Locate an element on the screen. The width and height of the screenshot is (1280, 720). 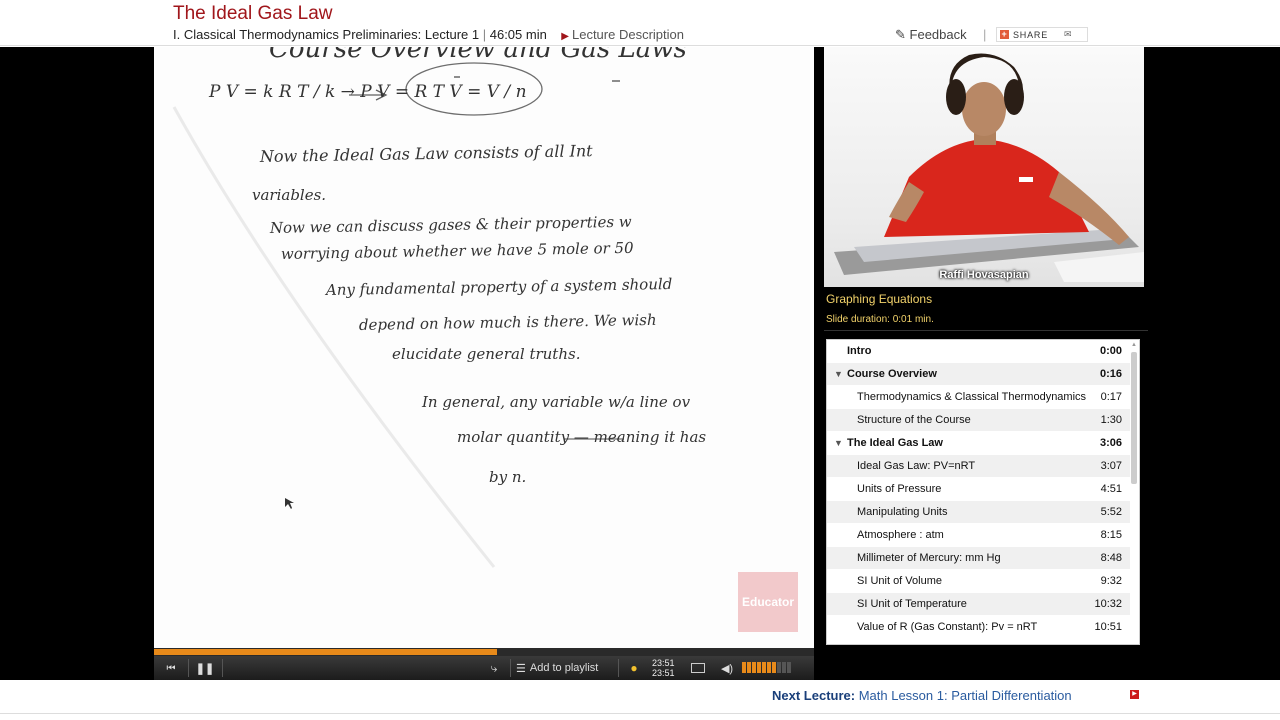
scroll-thumb is located at coordinates (1134, 418).